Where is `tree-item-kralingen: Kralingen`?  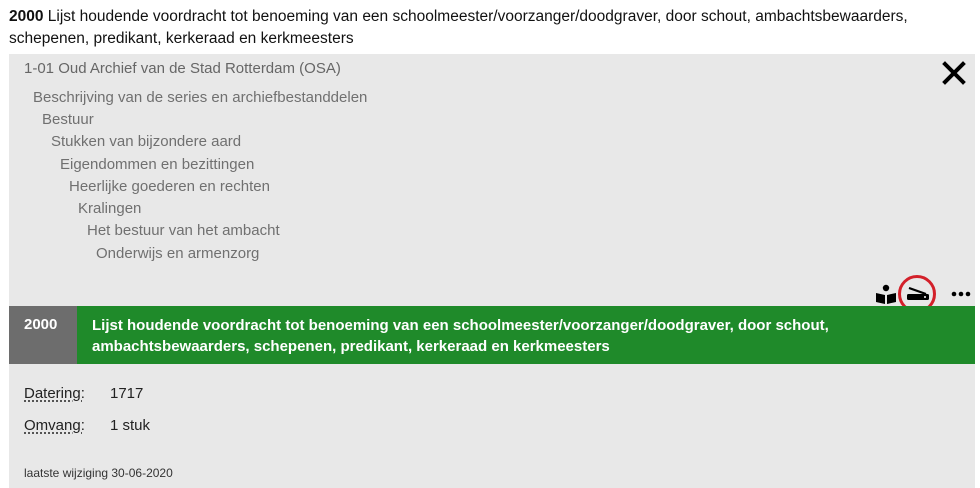 tree-item-kralingen: Kralingen is located at coordinates (109, 209).